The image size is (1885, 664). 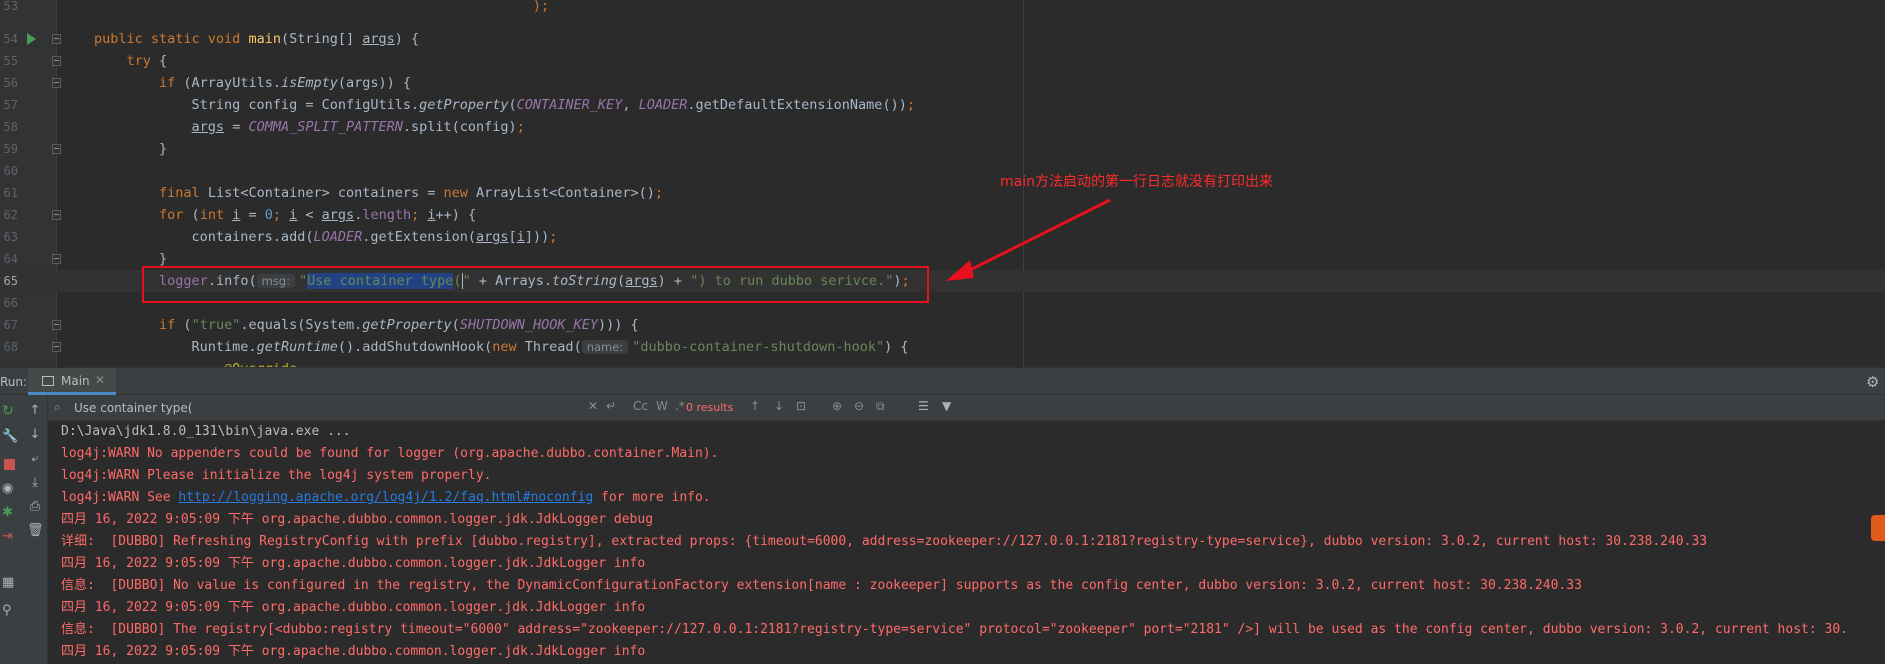 I want to click on code-text: @Override, so click(x=195, y=362).